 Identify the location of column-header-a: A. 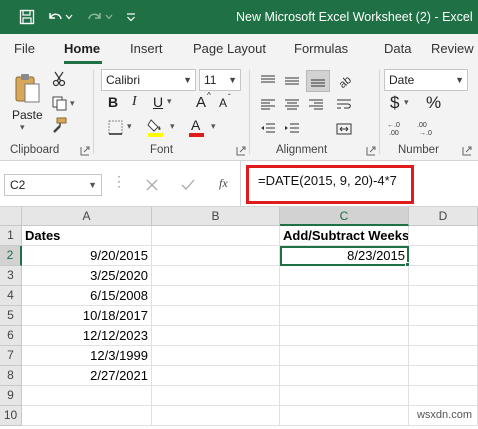
(87, 216).